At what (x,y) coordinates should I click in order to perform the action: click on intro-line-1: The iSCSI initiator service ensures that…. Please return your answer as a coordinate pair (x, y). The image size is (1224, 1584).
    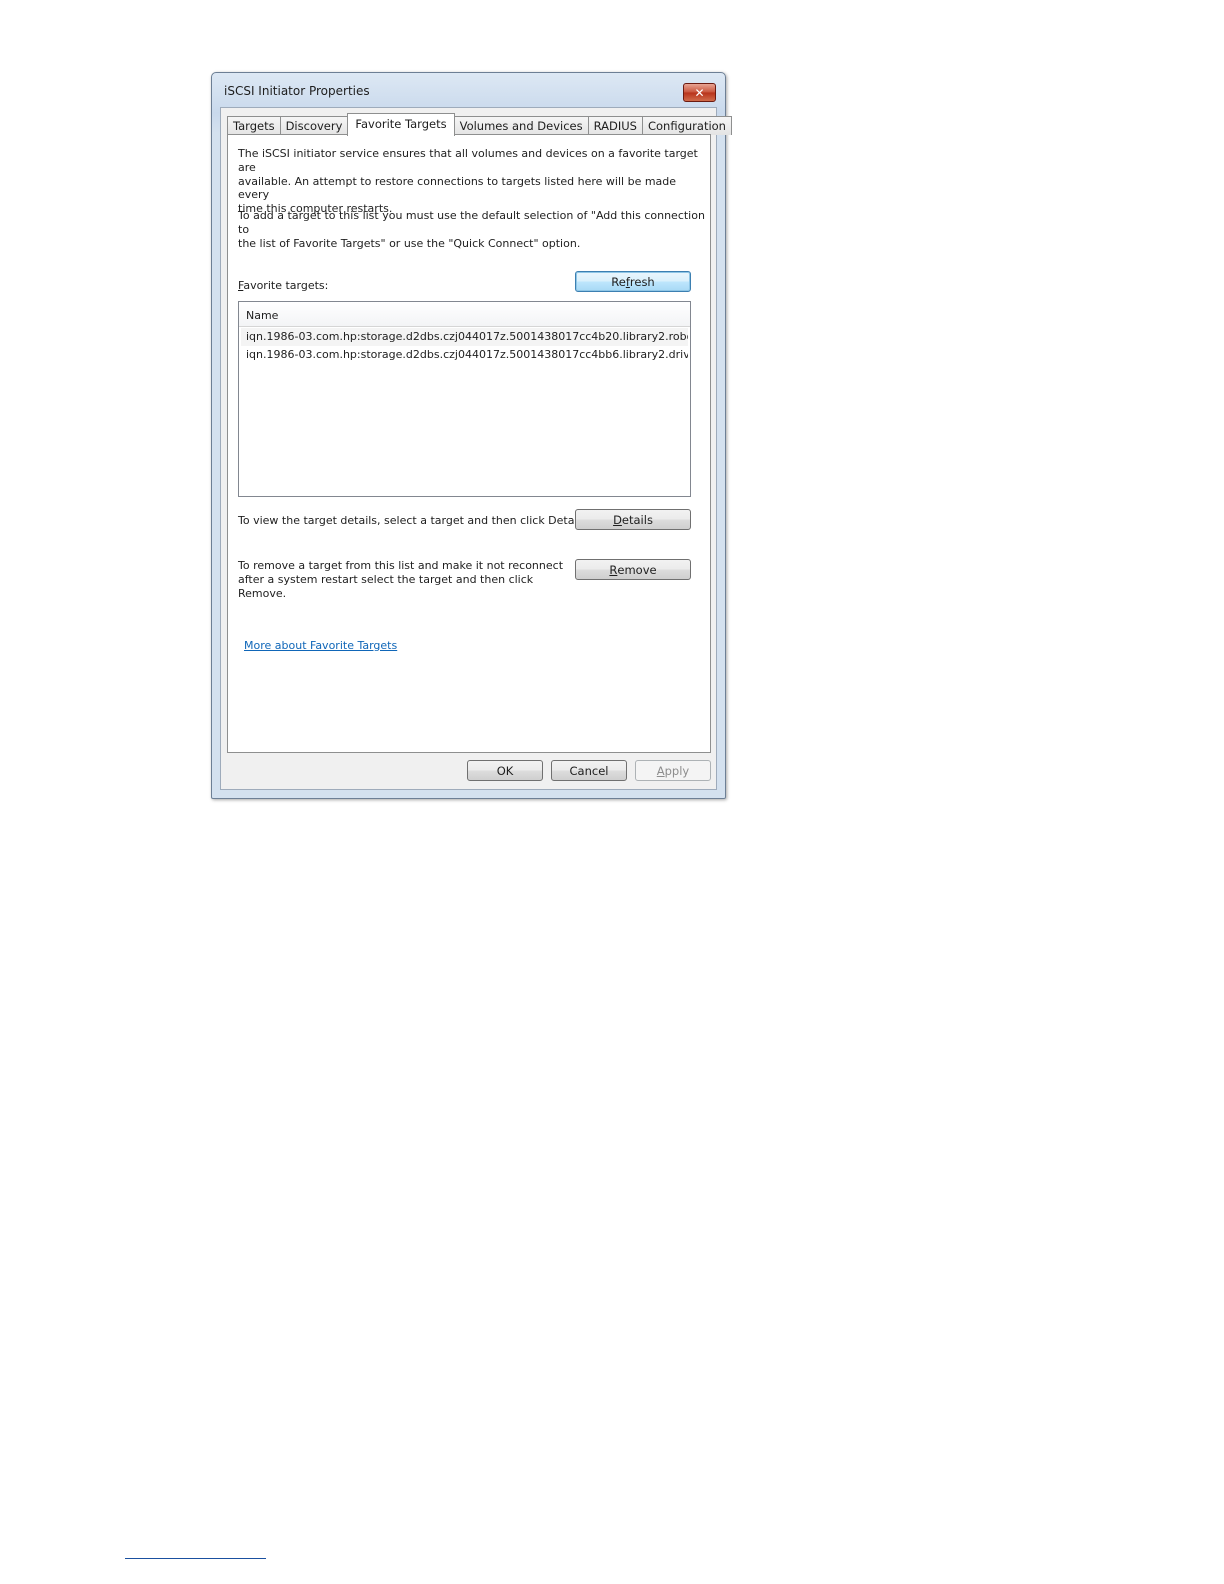
    Looking at the image, I should click on (468, 160).